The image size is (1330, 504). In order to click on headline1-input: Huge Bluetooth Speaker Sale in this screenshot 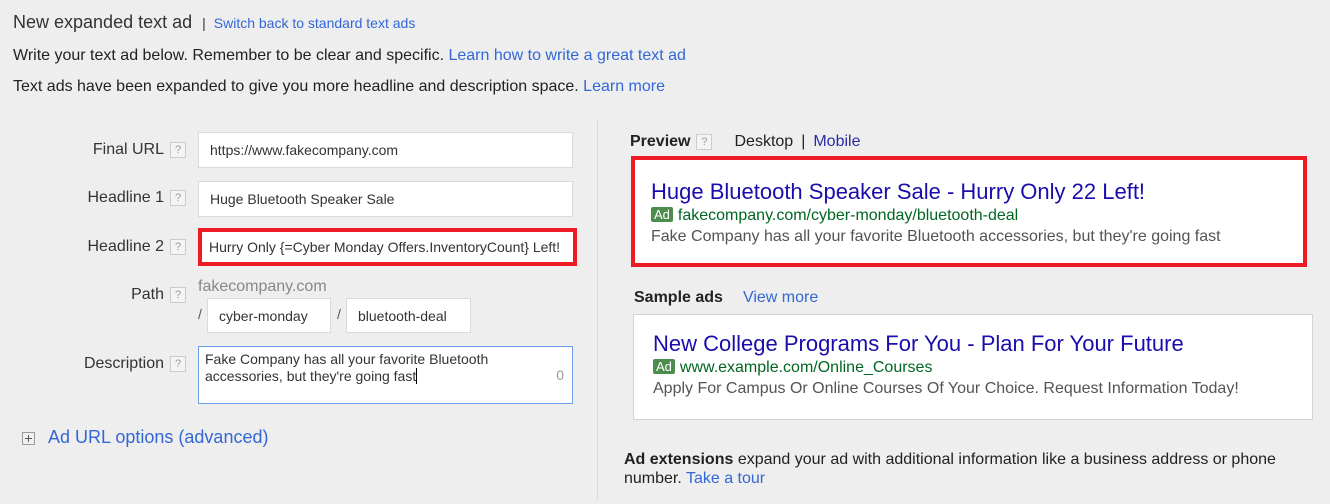, I will do `click(385, 199)`.